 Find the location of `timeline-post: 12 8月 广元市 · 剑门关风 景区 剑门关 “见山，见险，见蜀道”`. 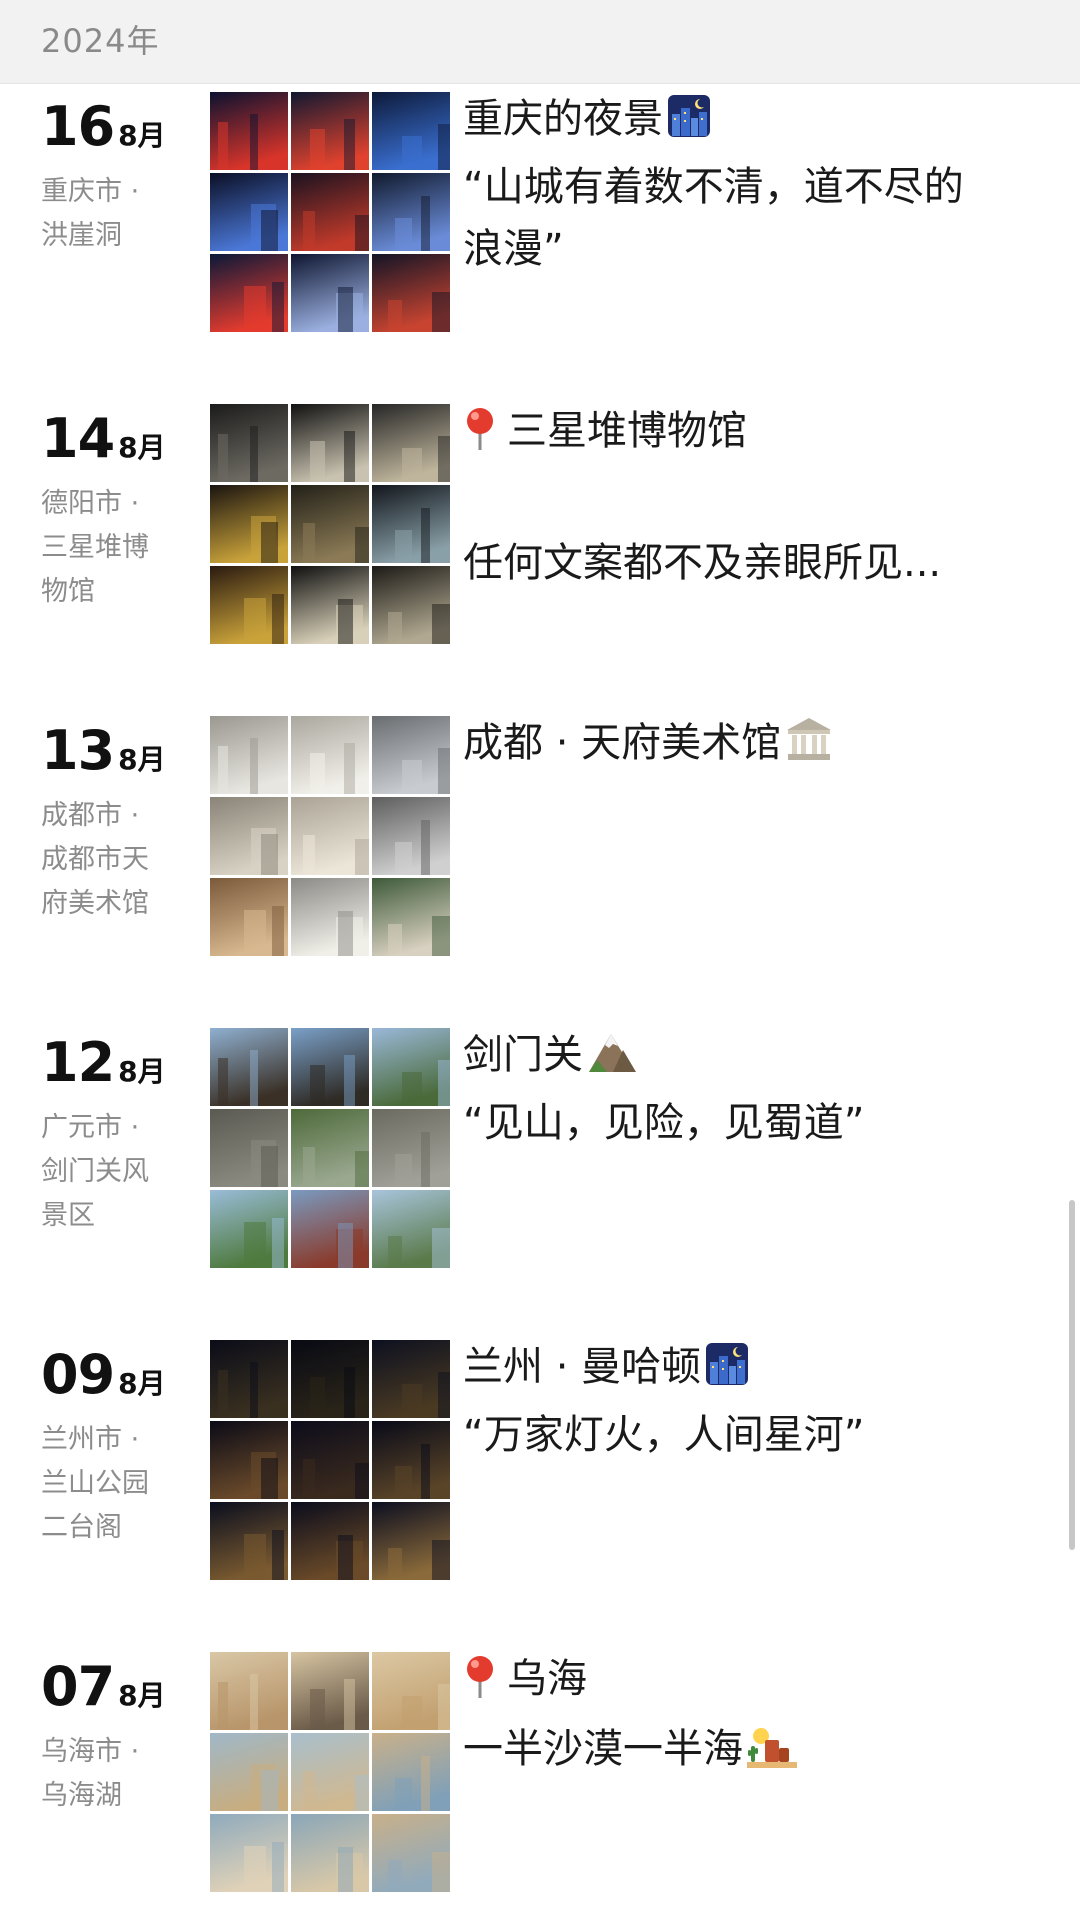

timeline-post: 12 8月 广元市 · 剑门关风 景区 剑门关 “见山，见险，见蜀道” is located at coordinates (540, 1150).